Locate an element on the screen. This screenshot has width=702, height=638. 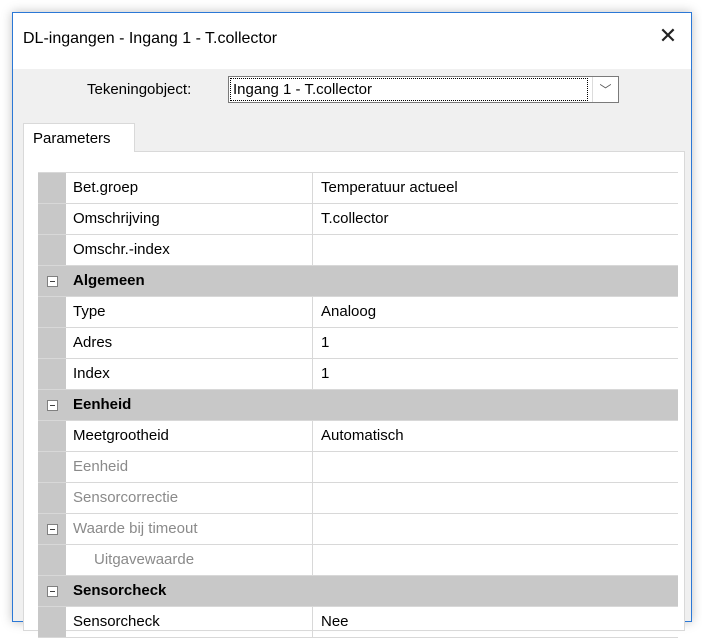
property-row: Omschr.-index is located at coordinates (358, 250).